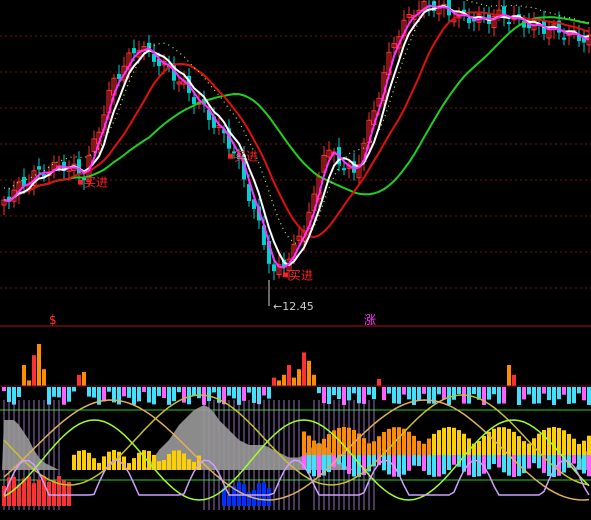  I want to click on buy-signal-label: 买进, so click(246, 157).